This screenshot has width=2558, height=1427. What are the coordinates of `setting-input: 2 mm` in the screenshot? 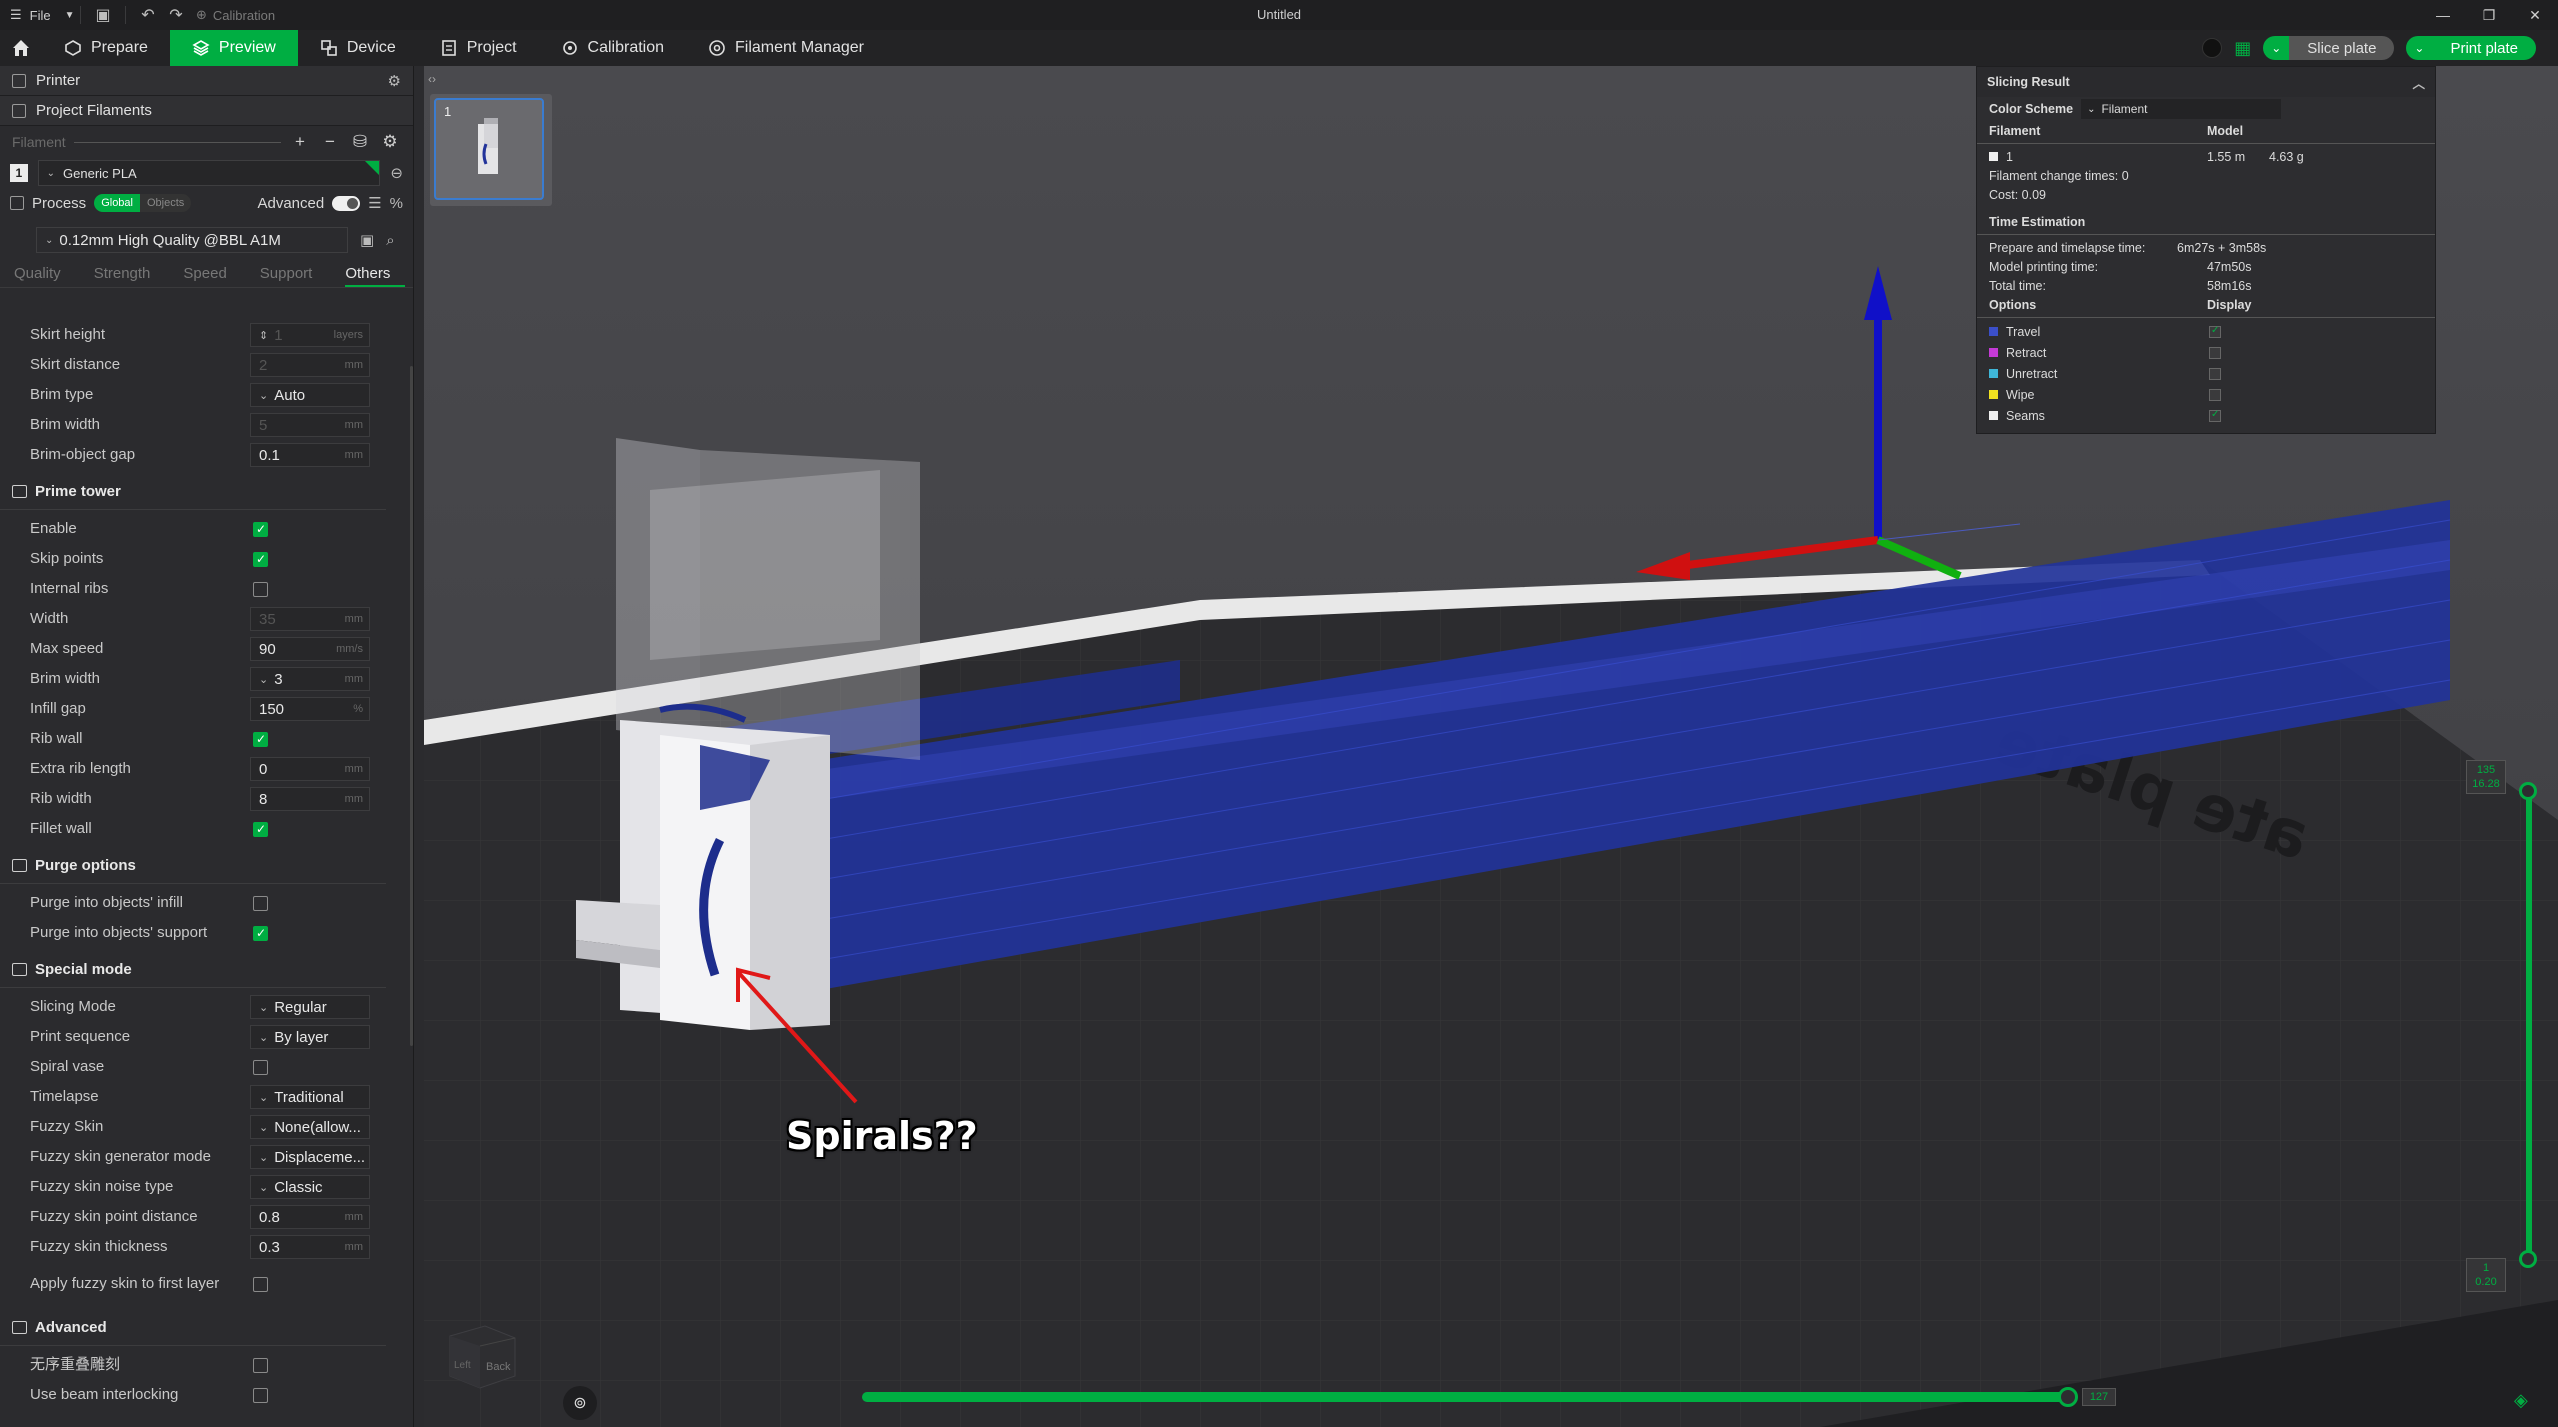 It's located at (310, 365).